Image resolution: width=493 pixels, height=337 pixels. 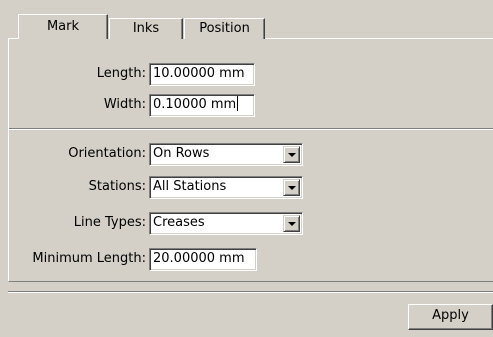 I want to click on tab-mark: Mark, so click(x=63, y=26).